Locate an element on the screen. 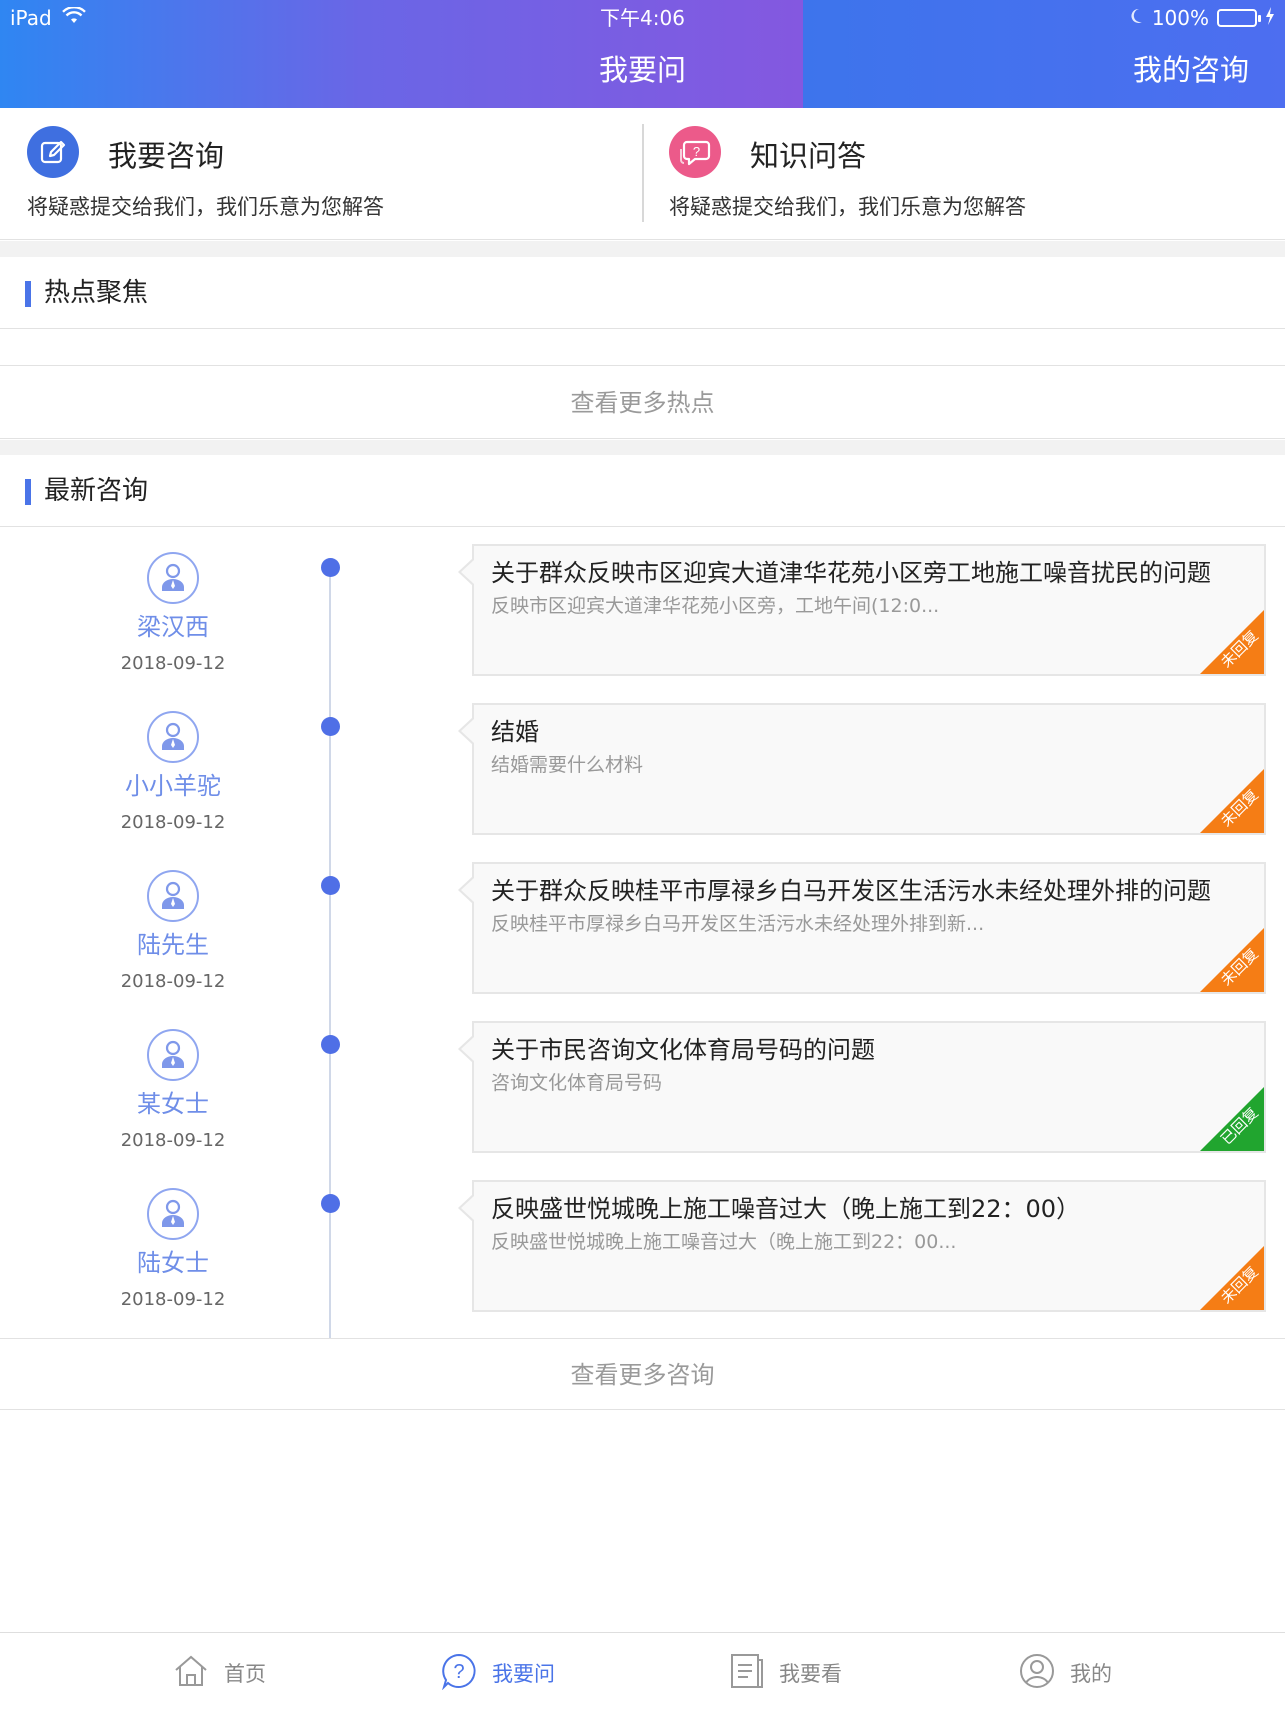 The height and width of the screenshot is (1715, 1285). tab-view: 我要看 is located at coordinates (785, 1673).